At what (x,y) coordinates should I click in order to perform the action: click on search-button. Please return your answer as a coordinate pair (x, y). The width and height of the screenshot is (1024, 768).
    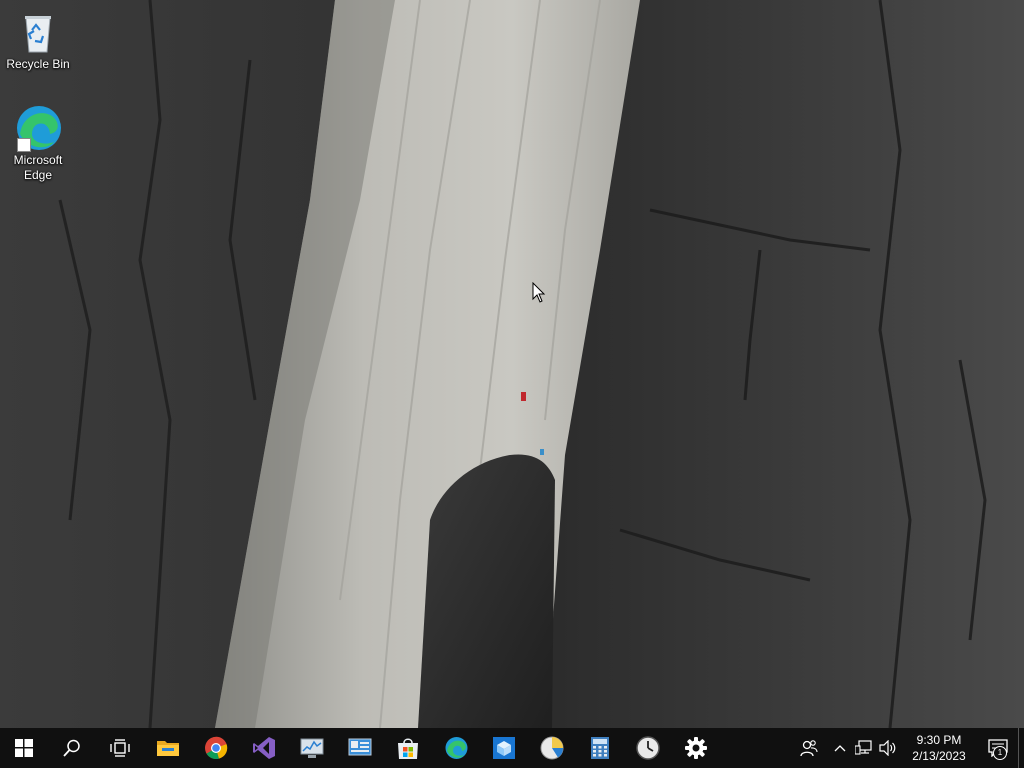
    Looking at the image, I should click on (72, 748).